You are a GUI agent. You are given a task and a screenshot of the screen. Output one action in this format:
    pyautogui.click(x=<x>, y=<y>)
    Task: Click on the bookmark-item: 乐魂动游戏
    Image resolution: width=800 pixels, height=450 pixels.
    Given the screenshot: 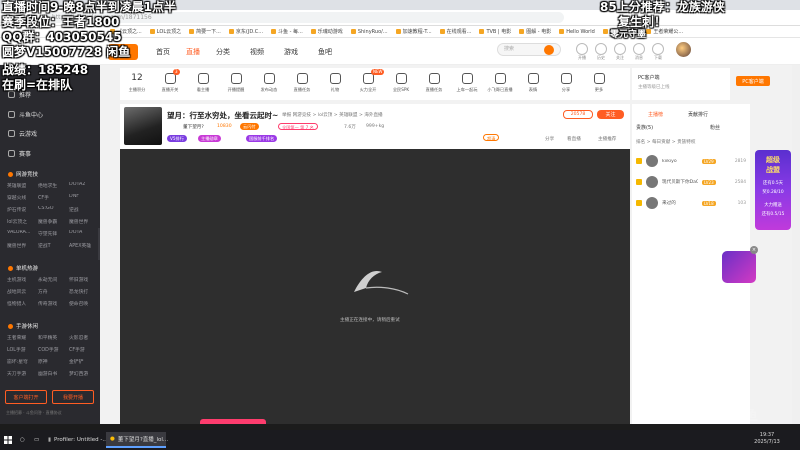 What is the action you would take?
    pyautogui.click(x=326, y=31)
    